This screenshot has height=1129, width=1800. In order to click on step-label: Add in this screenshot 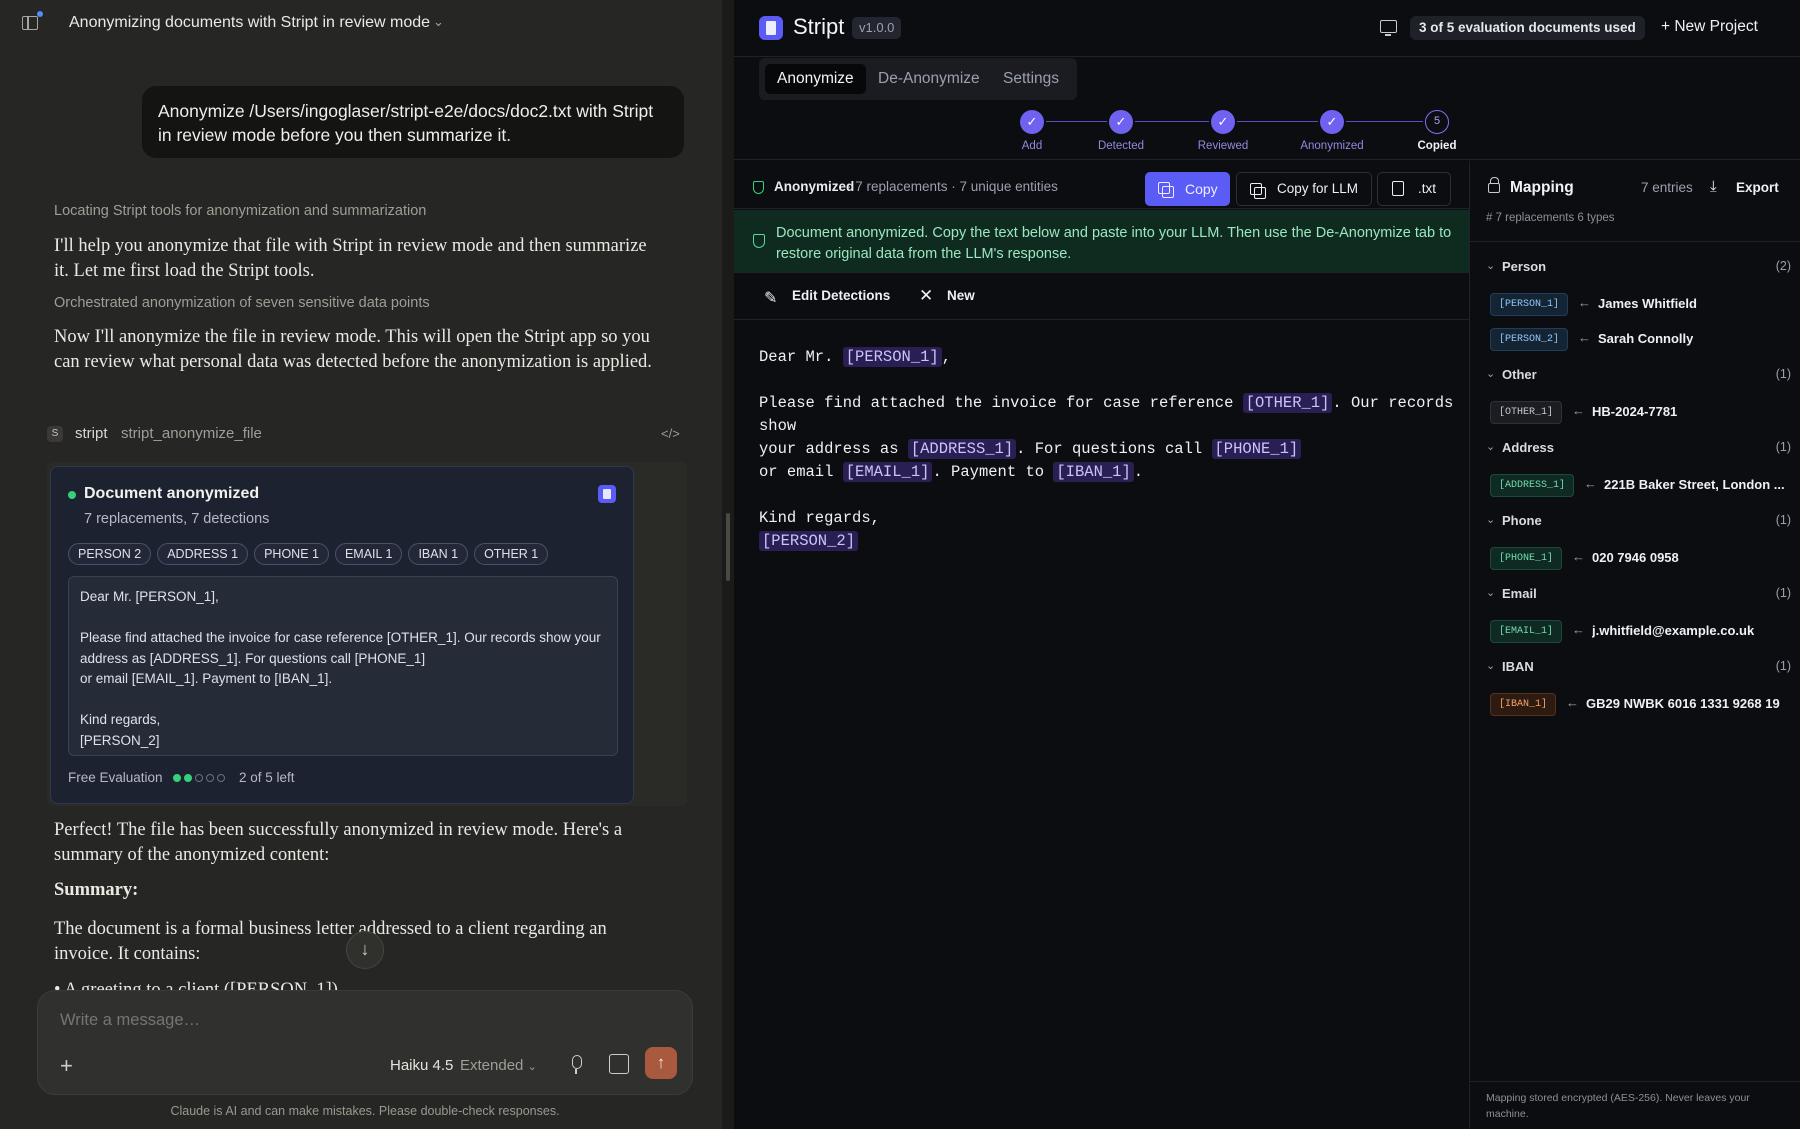, I will do `click(1032, 146)`.